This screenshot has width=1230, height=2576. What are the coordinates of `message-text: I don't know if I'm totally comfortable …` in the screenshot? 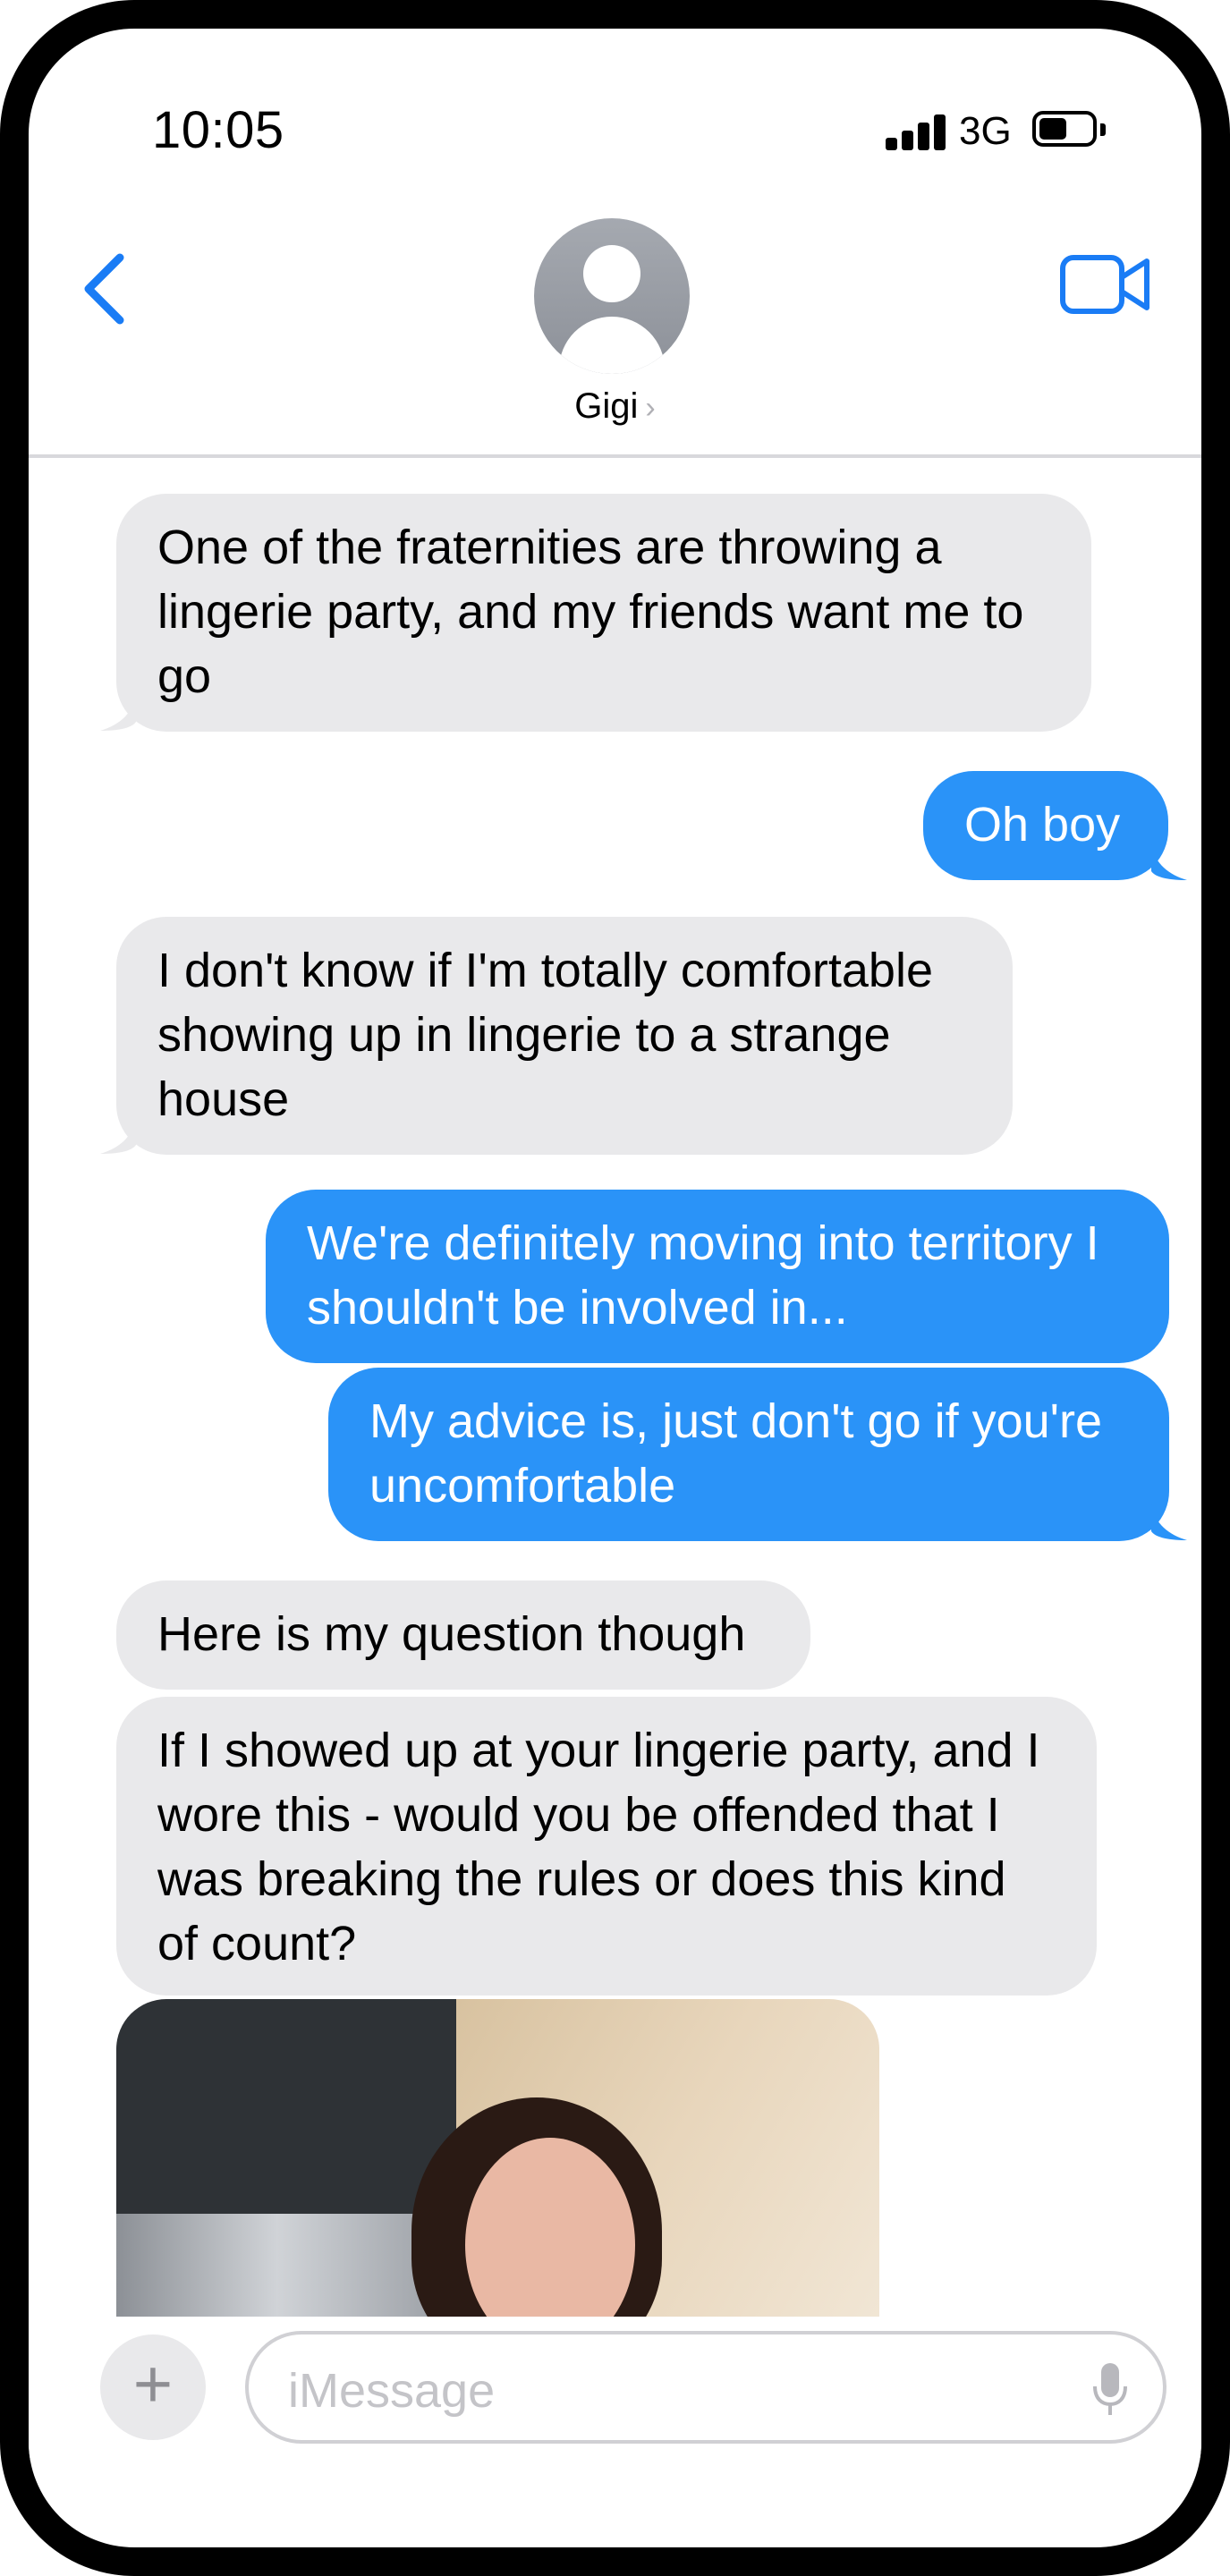 It's located at (545, 1035).